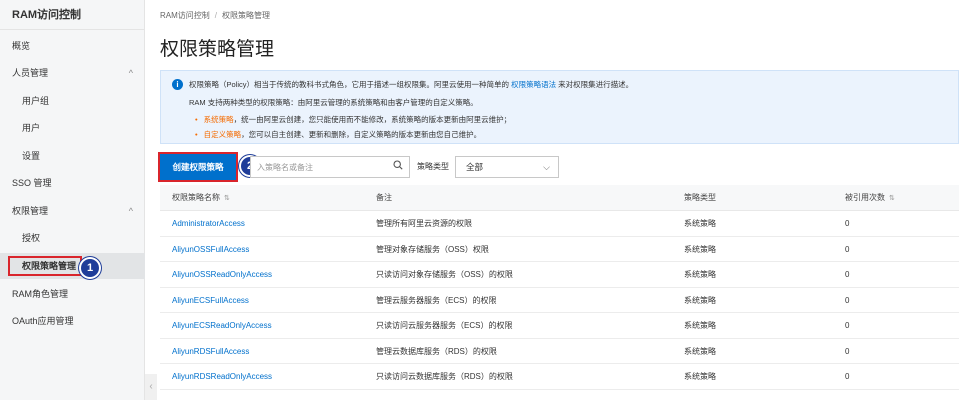 Image resolution: width=959 pixels, height=400 pixels. I want to click on sidebar-item-user-groups: 用户组, so click(72, 101).